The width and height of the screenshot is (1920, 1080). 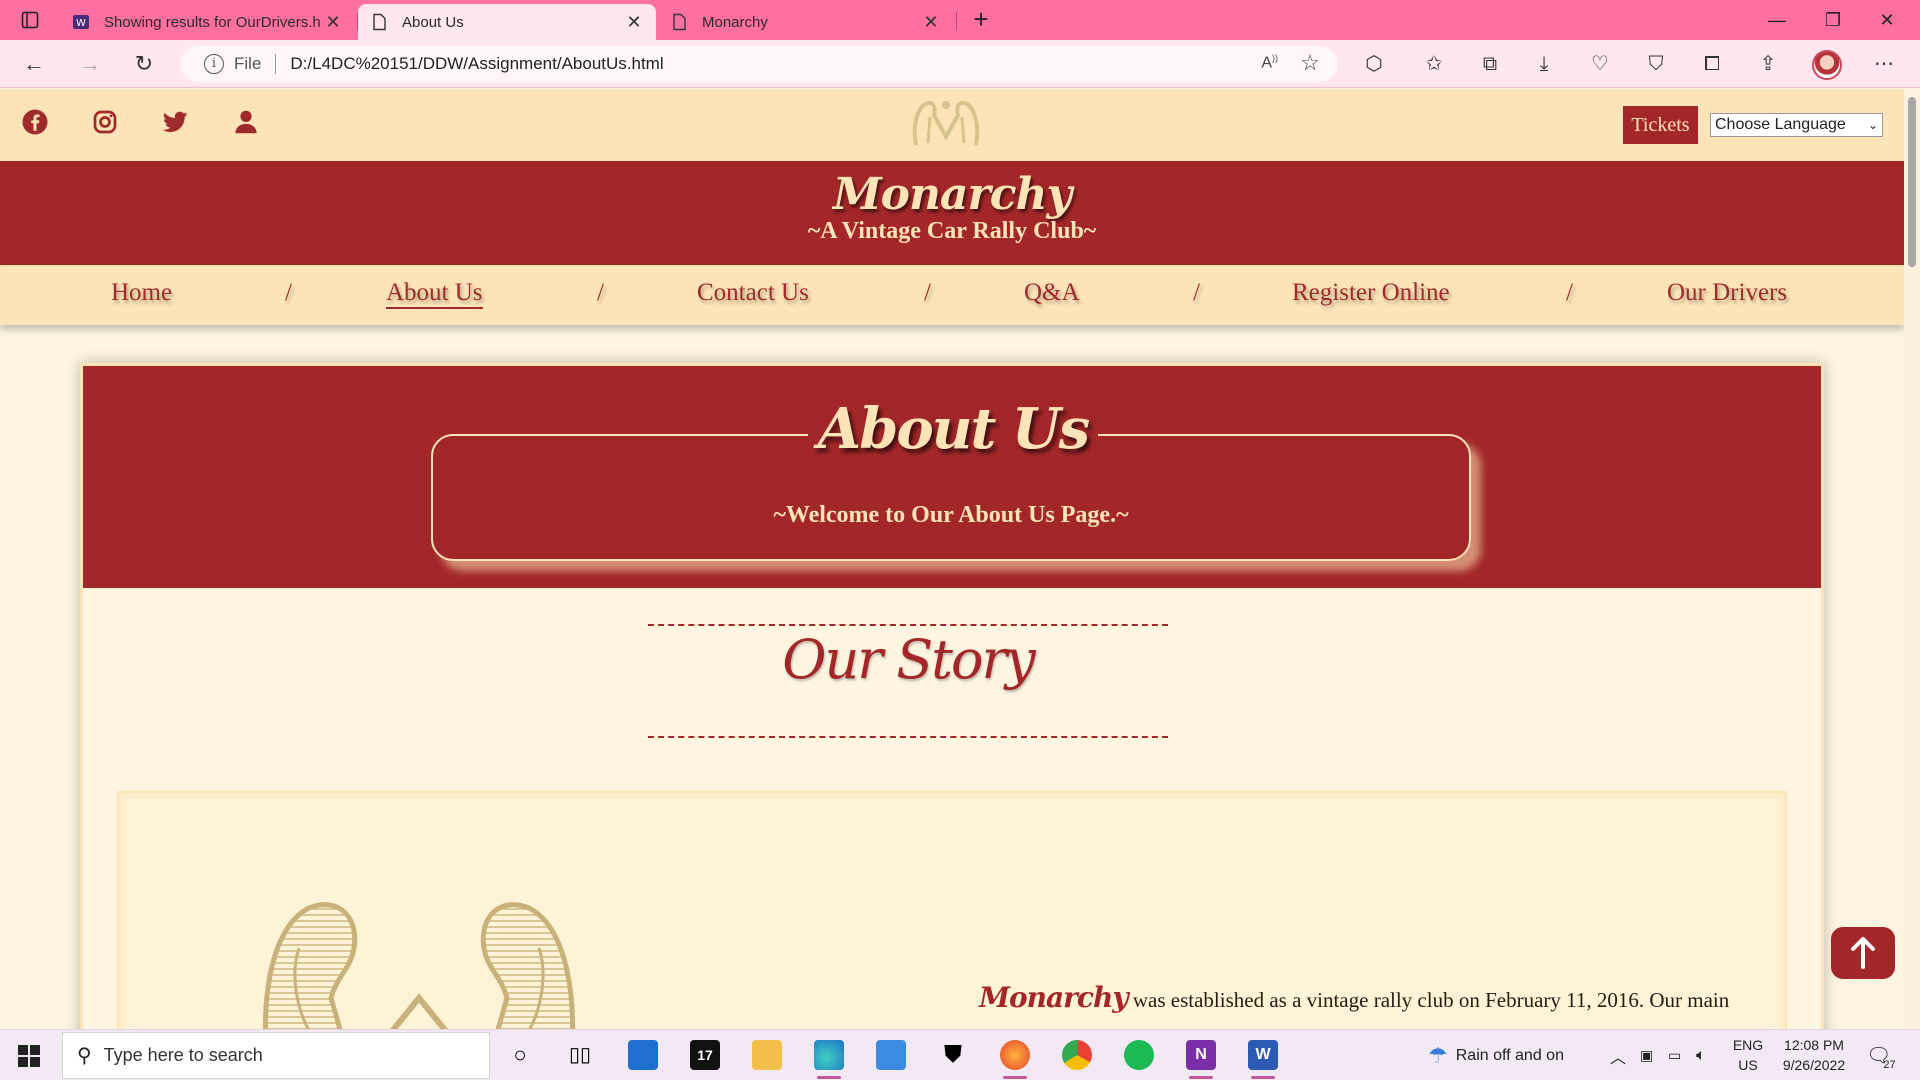 I want to click on favorites-icon: ✩, so click(x=1434, y=64).